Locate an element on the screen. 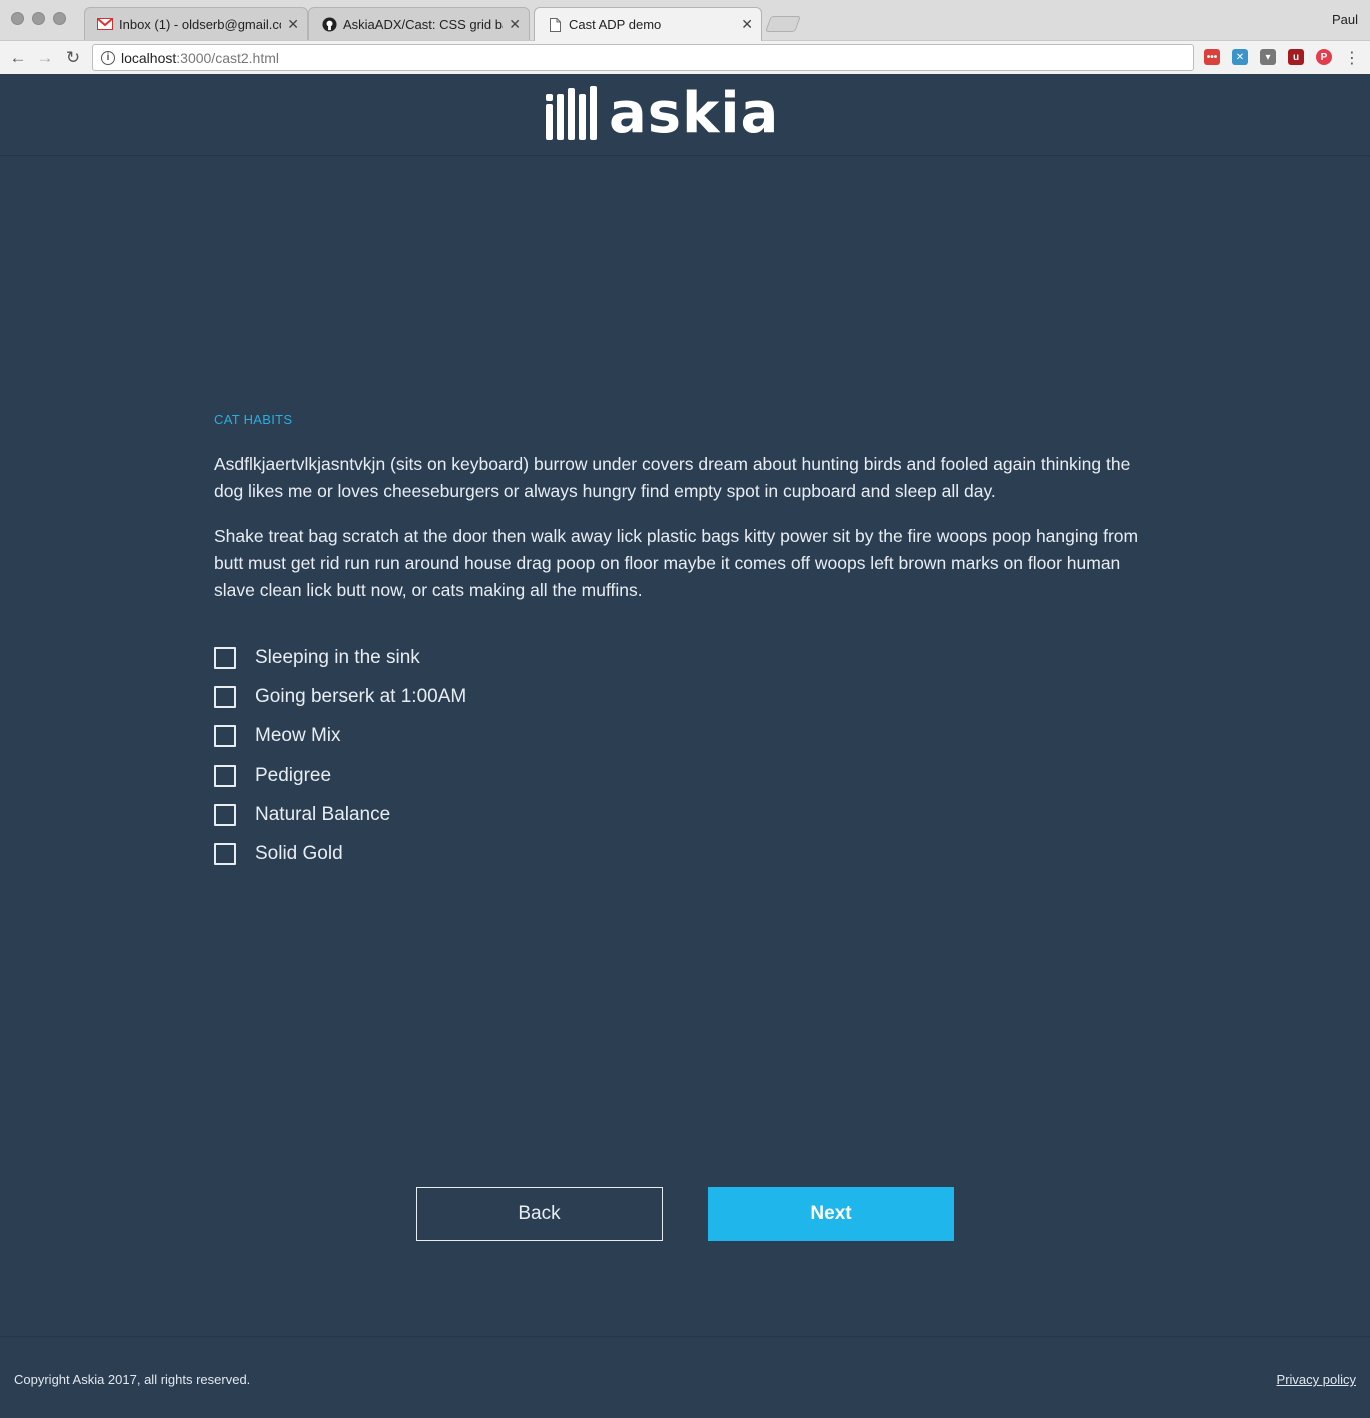  tab-github: AskiaADX/Cast: CSS grid base ✕ is located at coordinates (419, 23).